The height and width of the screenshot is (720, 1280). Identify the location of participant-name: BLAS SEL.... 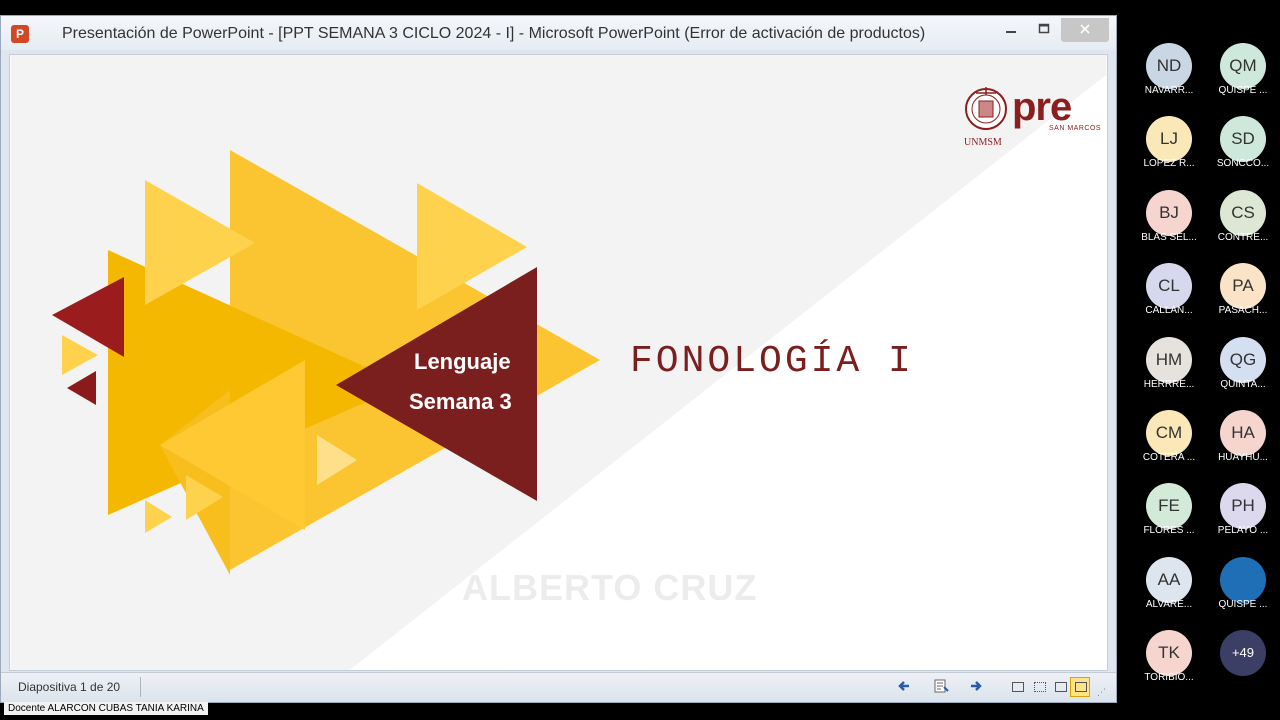
(1169, 237).